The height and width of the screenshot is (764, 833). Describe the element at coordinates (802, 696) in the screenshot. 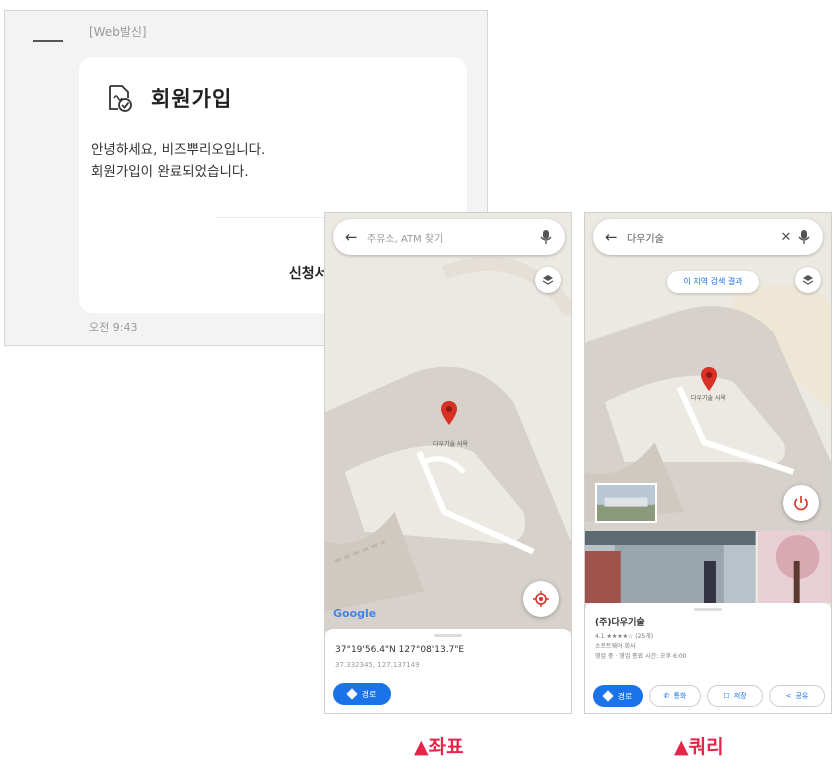

I see `share-label: 공유` at that location.